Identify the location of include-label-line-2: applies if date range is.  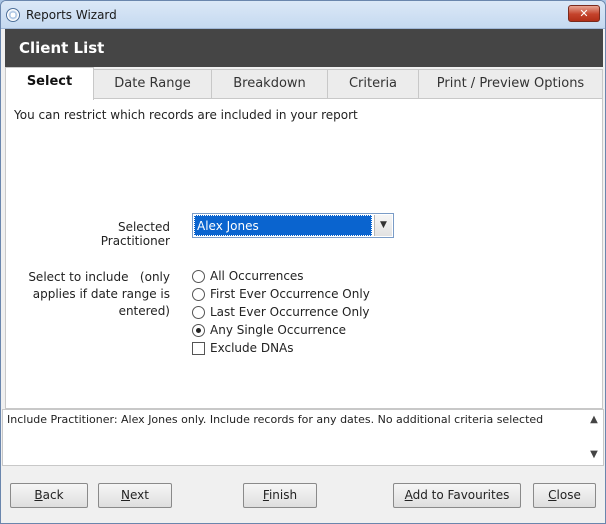
(101, 294).